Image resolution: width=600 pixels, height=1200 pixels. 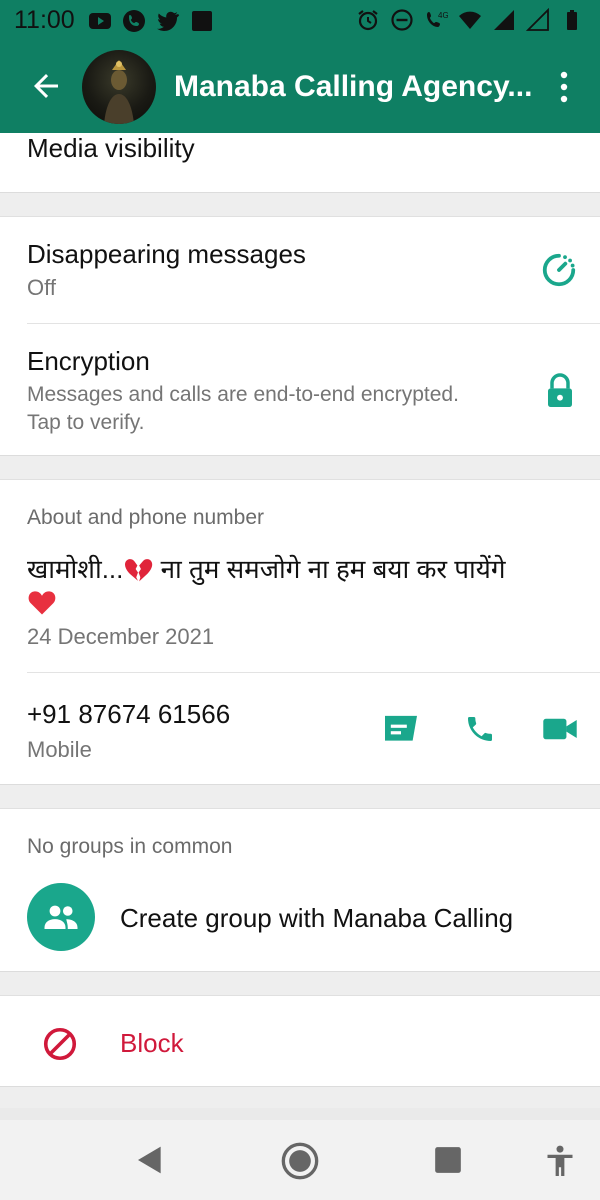 What do you see at coordinates (130, 846) in the screenshot?
I see `groups-section-header: No groups in common` at bounding box center [130, 846].